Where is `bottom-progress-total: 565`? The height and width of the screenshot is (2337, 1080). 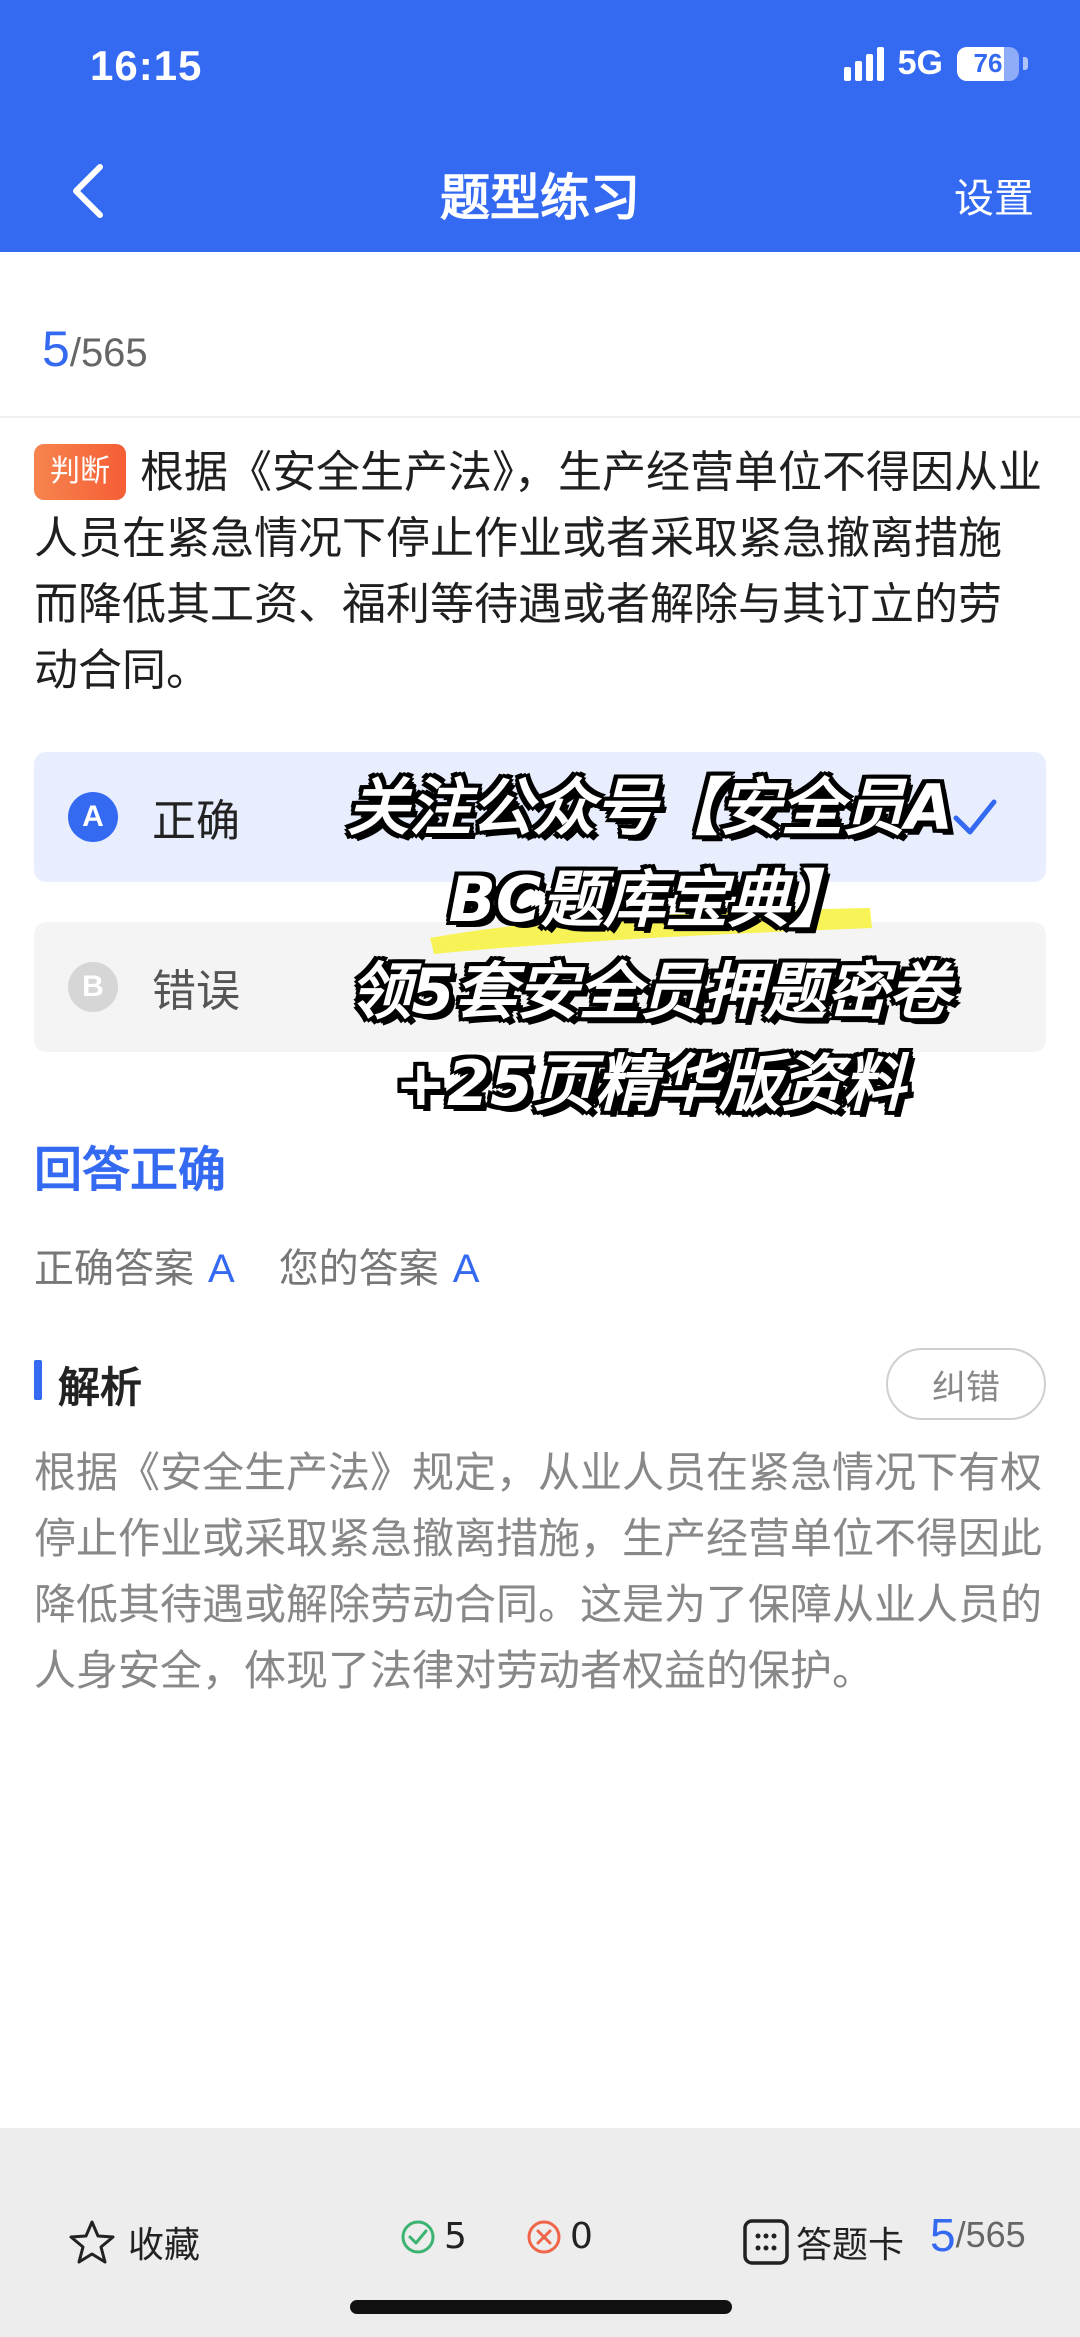 bottom-progress-total: 565 is located at coordinates (995, 2234).